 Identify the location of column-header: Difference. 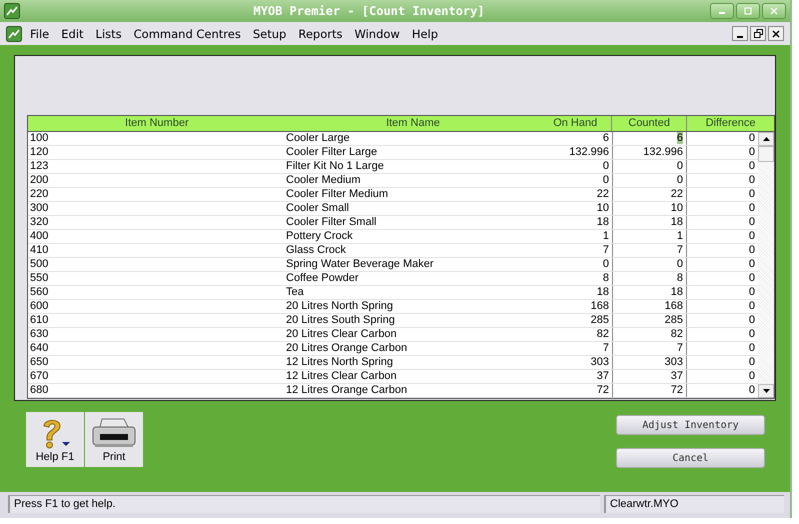
(730, 123).